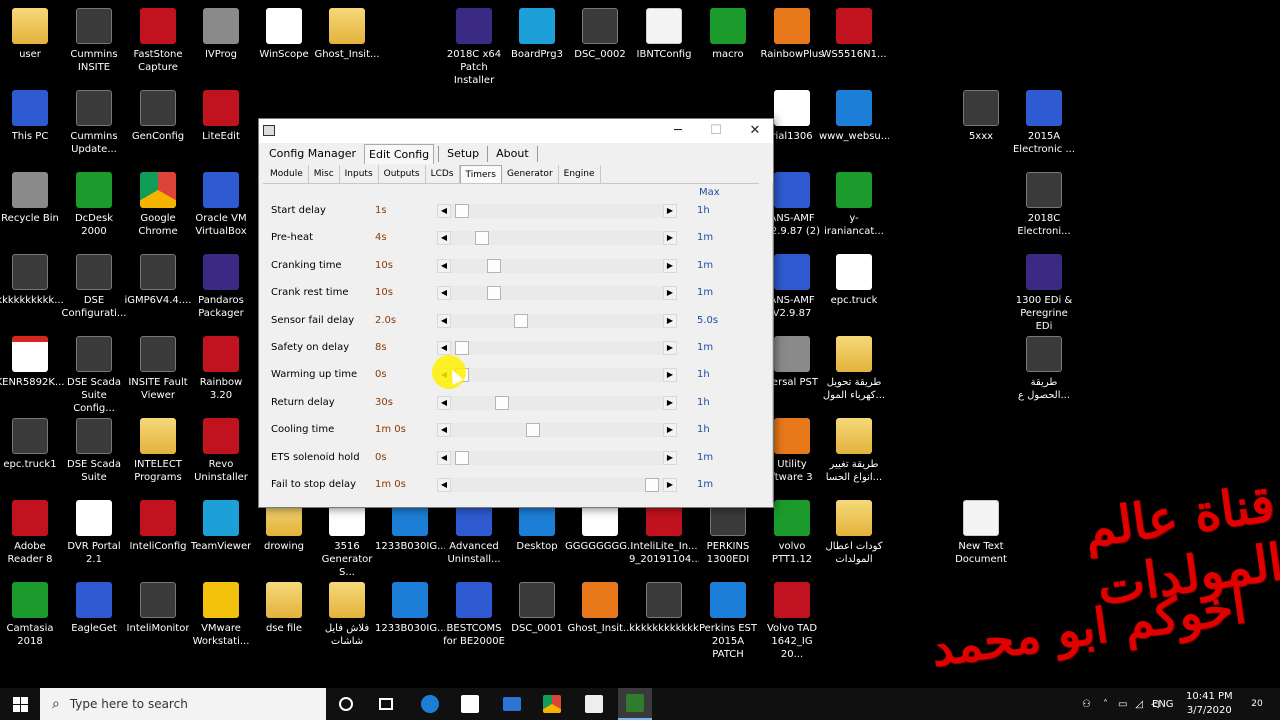 This screenshot has height=720, width=1280. I want to click on taskbar-config-app, so click(635, 704).